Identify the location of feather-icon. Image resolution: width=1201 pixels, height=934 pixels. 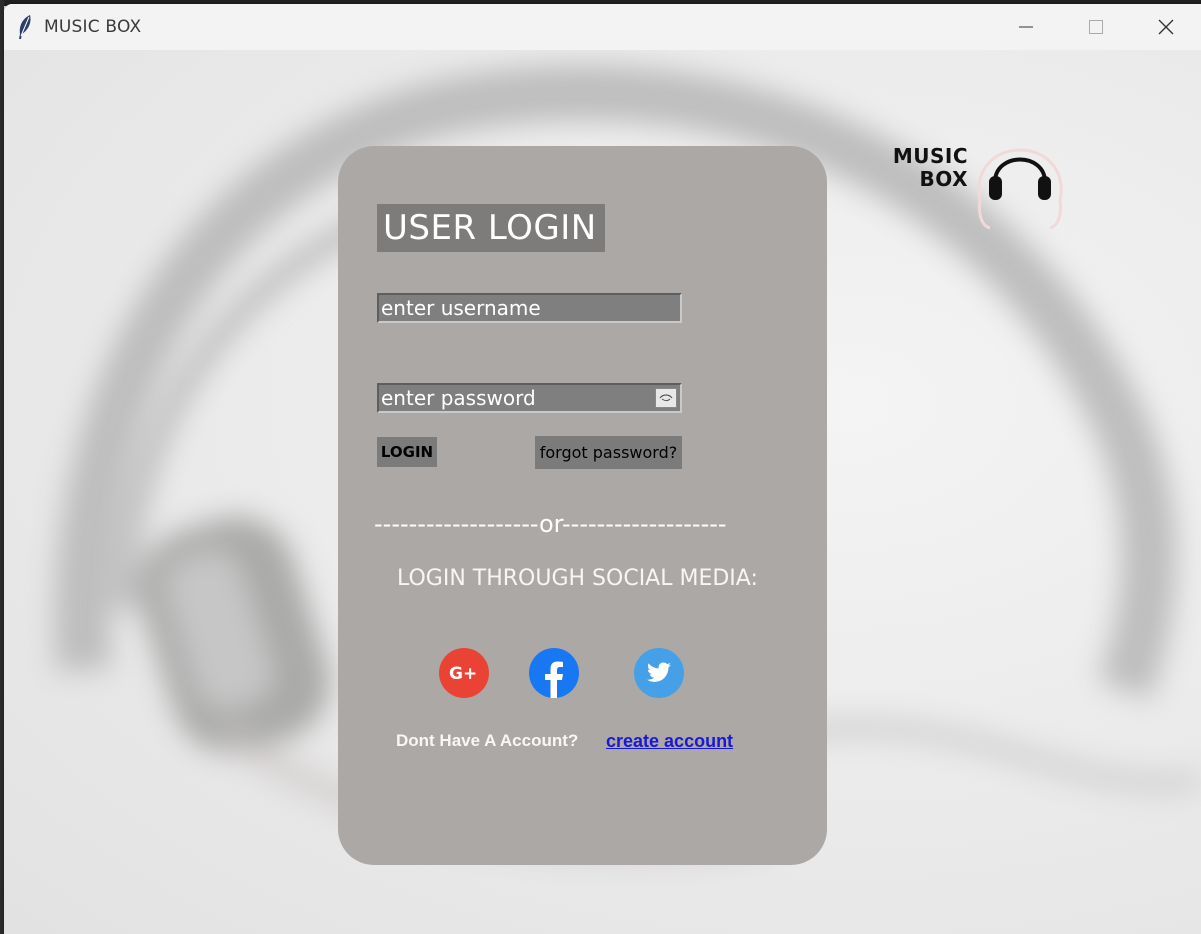
(25, 27).